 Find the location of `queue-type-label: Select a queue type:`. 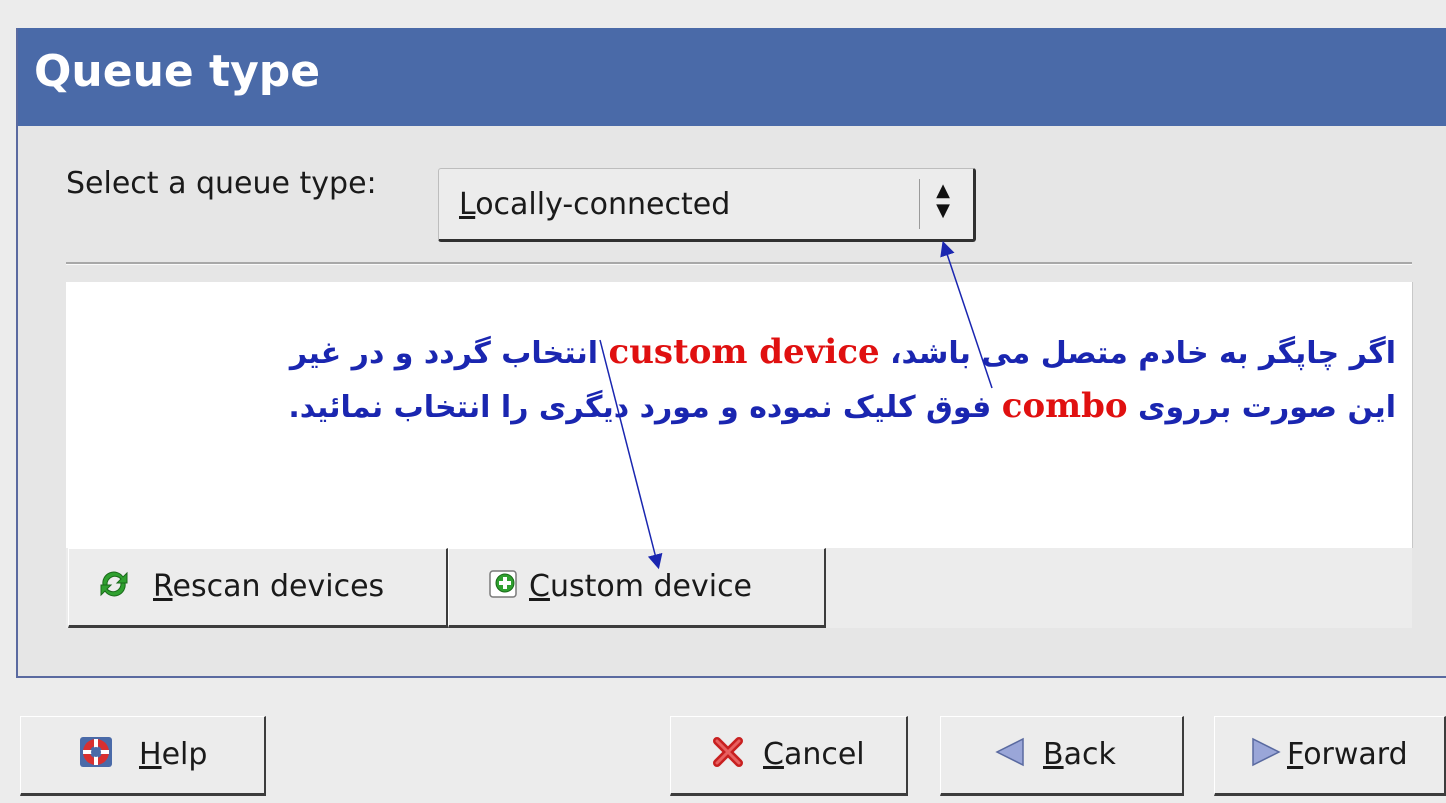

queue-type-label: Select a queue type: is located at coordinates (221, 183).